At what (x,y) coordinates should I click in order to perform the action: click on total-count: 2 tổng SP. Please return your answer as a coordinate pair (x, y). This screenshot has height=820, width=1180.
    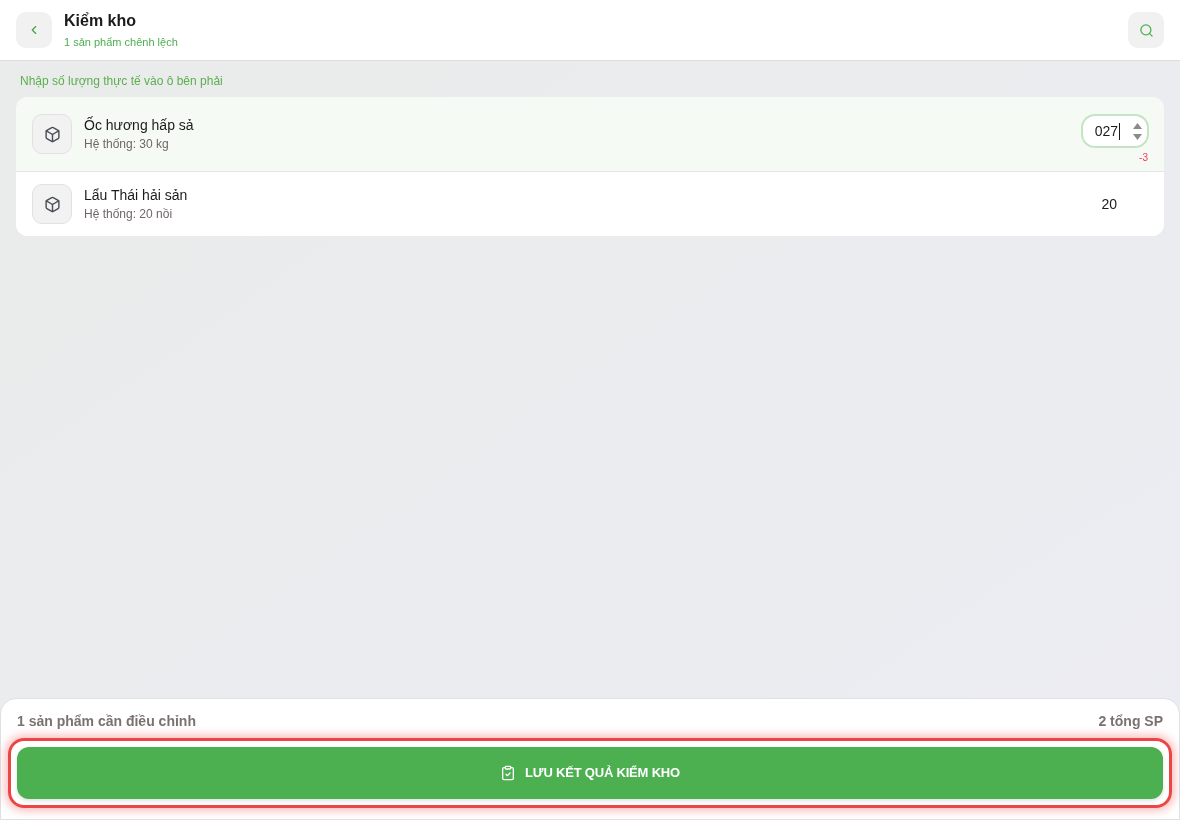
    Looking at the image, I should click on (1130, 721).